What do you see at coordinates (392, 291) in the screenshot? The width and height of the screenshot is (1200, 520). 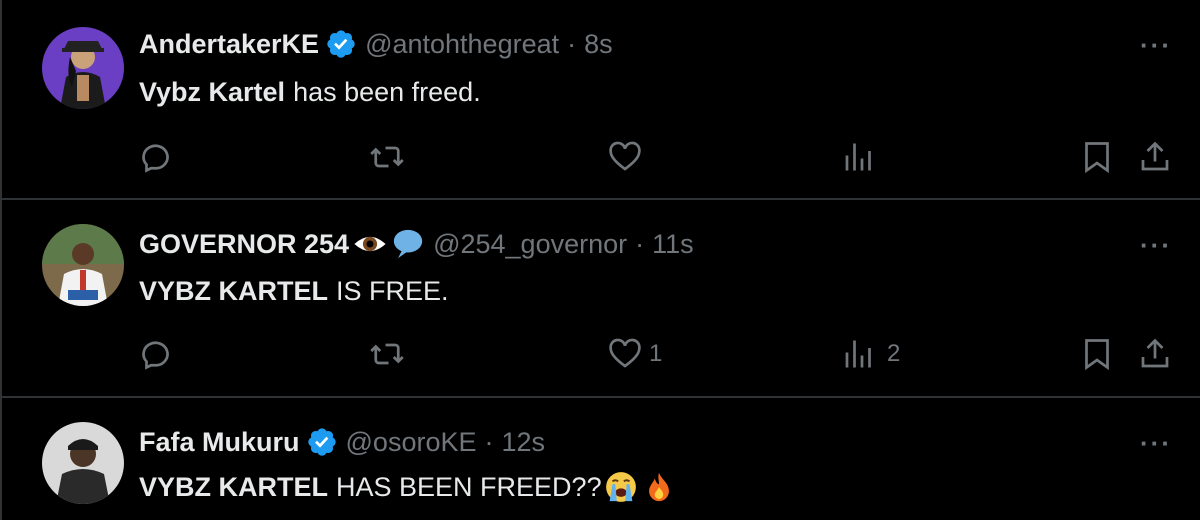 I see `tweet-text-rest: IS FREE.` at bounding box center [392, 291].